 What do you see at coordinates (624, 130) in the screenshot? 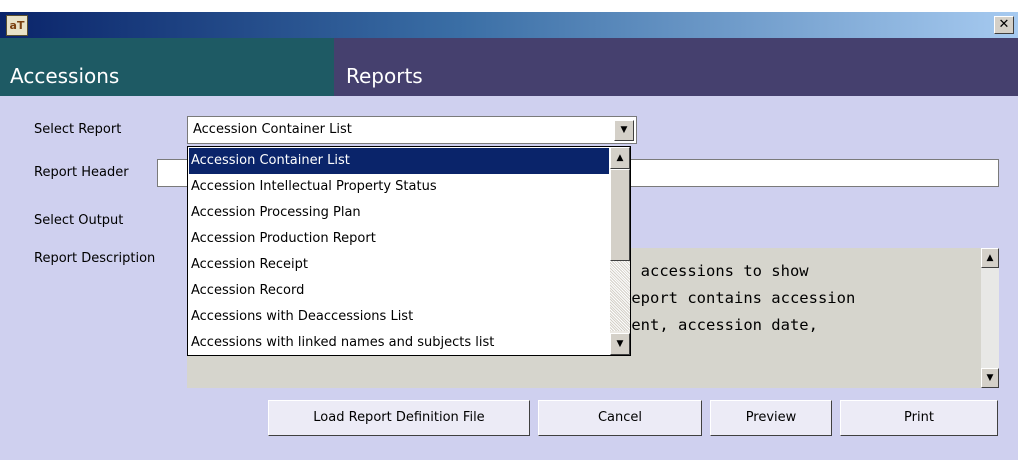
I see `chevron-down-icon: ▼` at bounding box center [624, 130].